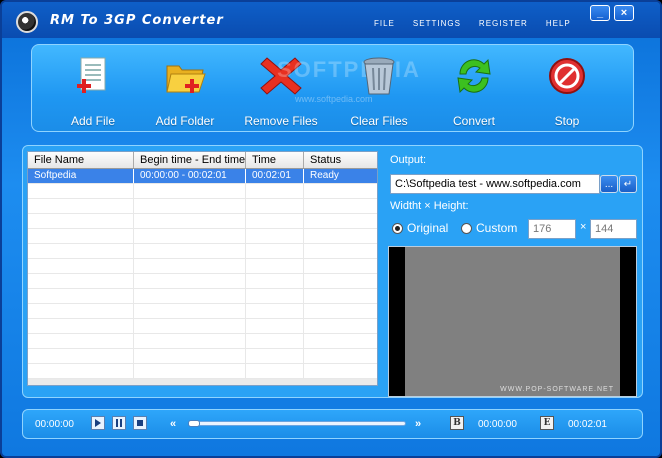  What do you see at coordinates (457, 423) in the screenshot?
I see `set-begin-button: B` at bounding box center [457, 423].